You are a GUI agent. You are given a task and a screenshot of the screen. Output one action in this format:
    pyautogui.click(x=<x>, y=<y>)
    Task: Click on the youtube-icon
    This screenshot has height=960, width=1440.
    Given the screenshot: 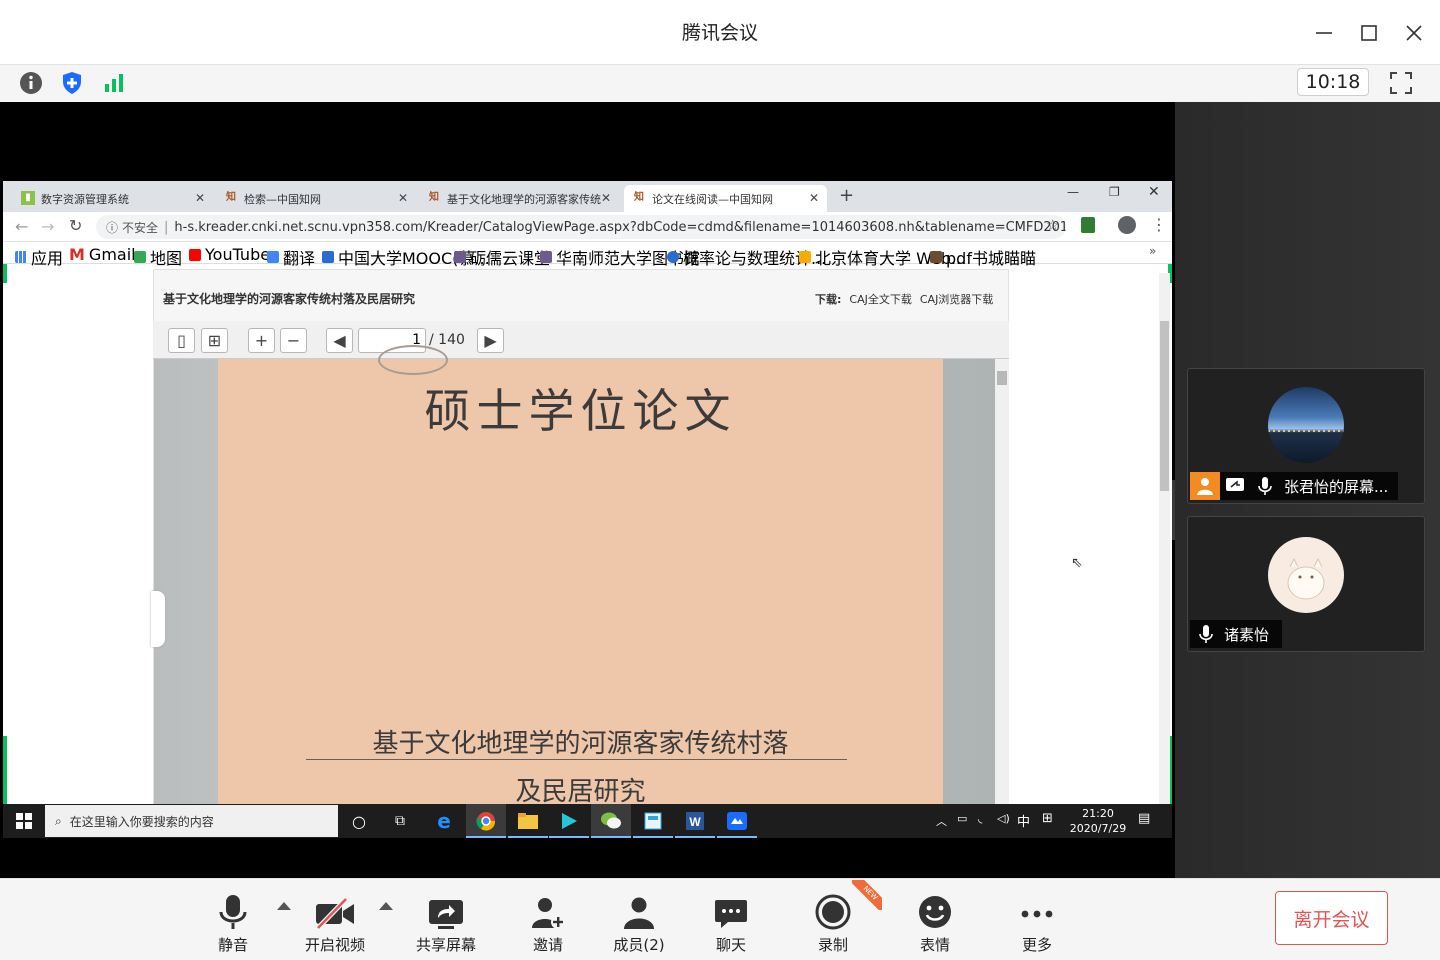 What is the action you would take?
    pyautogui.click(x=195, y=254)
    